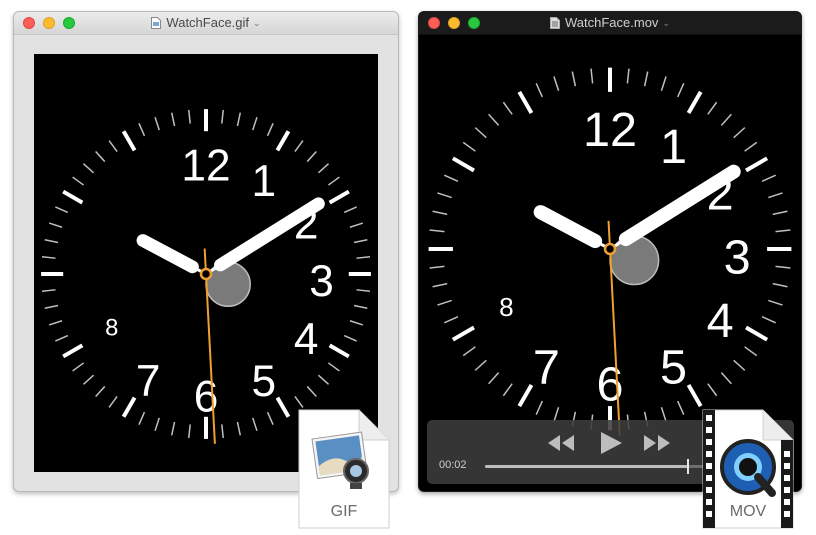  Describe the element at coordinates (688, 466) in the screenshot. I see `scrubber-handle` at that location.